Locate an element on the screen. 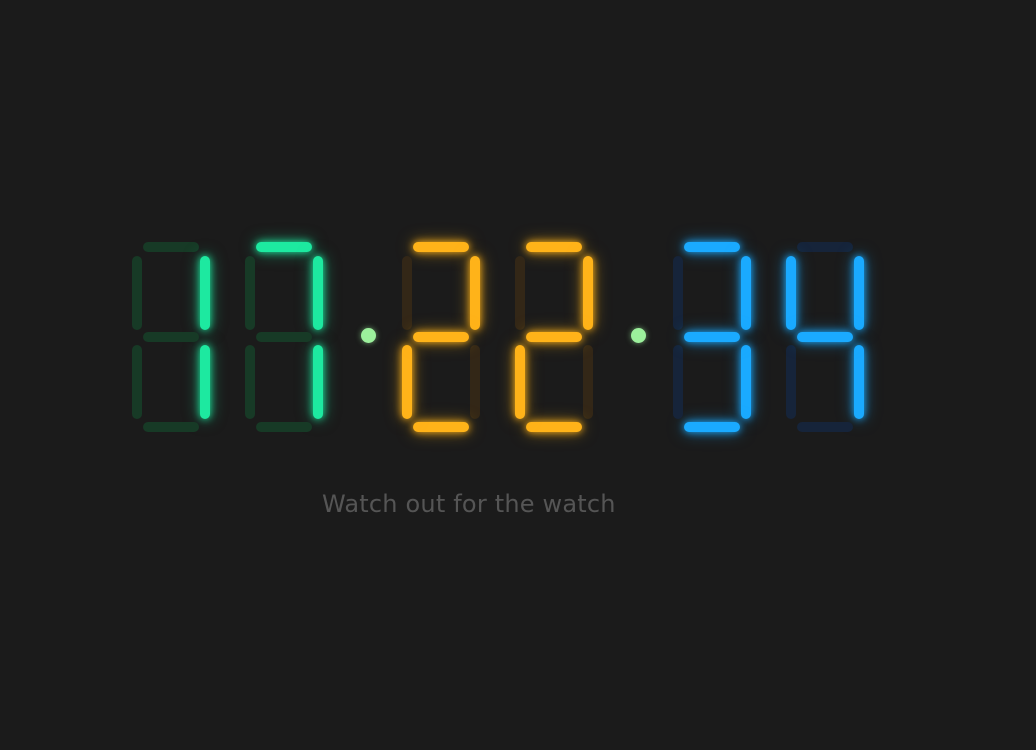  hours-ones-digit is located at coordinates (284, 337).